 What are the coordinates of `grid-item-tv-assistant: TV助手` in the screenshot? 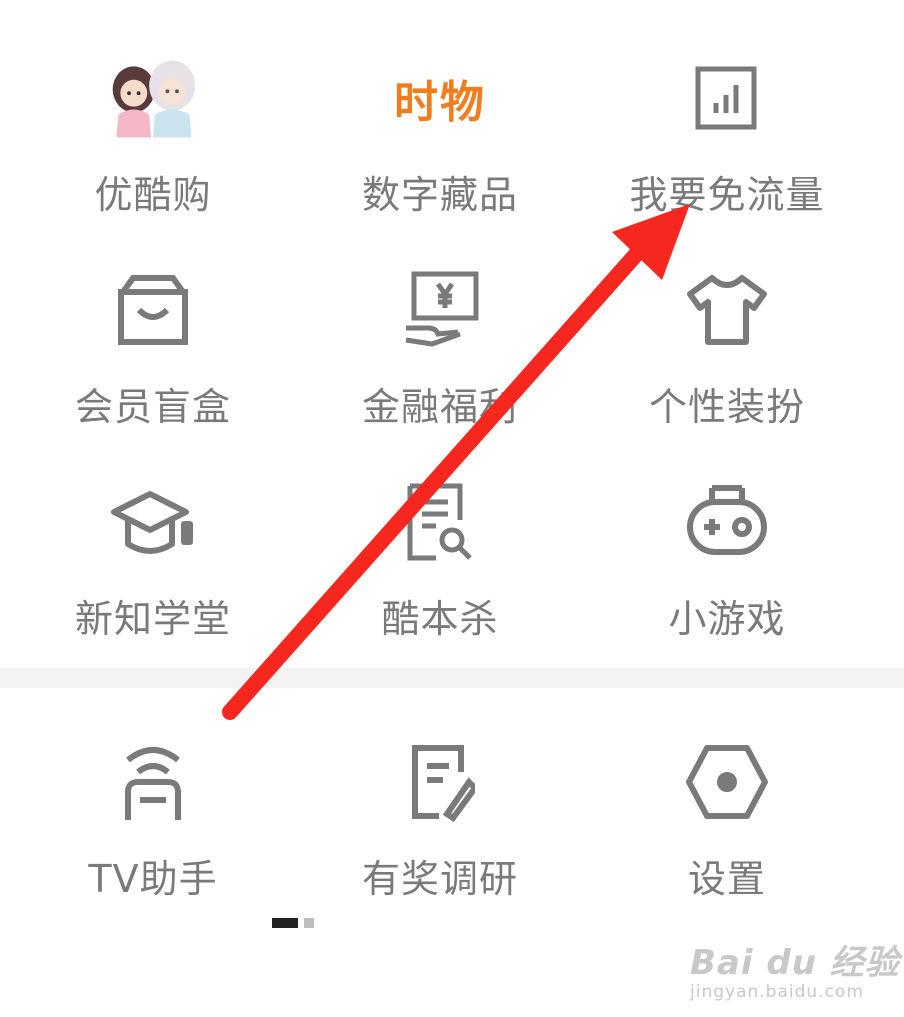 It's located at (153, 806).